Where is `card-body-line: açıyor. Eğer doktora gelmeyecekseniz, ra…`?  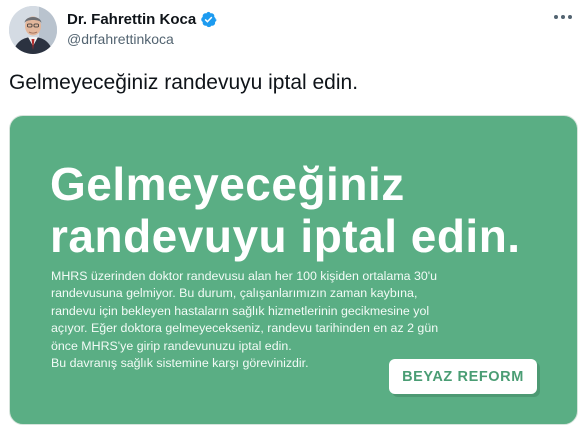
card-body-line: açıyor. Eğer doktora gelmeyecekseniz, ra… is located at coordinates (245, 328).